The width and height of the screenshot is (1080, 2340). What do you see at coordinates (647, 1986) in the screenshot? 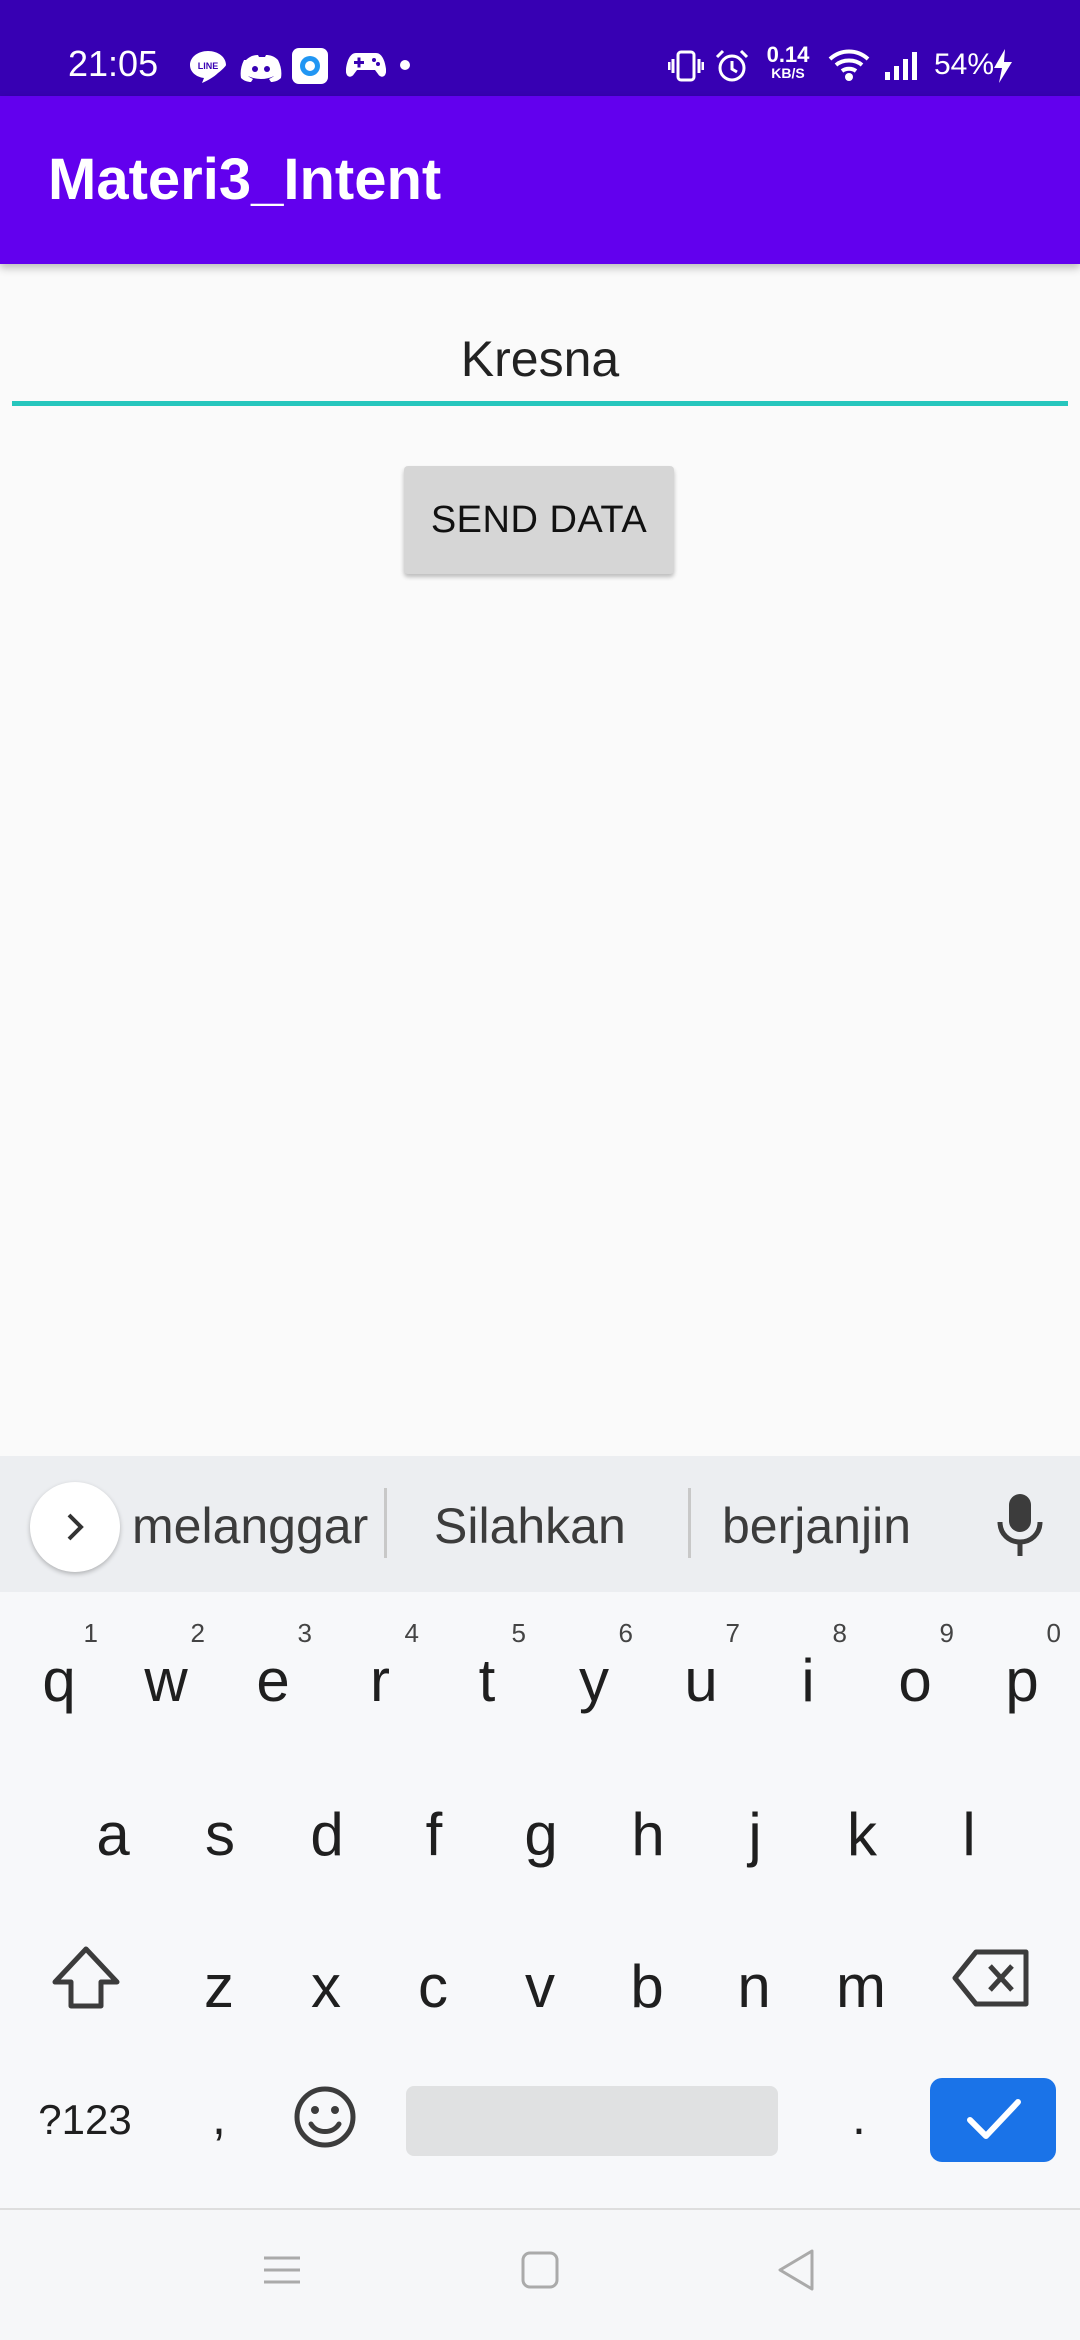
I see `key-label: b` at bounding box center [647, 1986].